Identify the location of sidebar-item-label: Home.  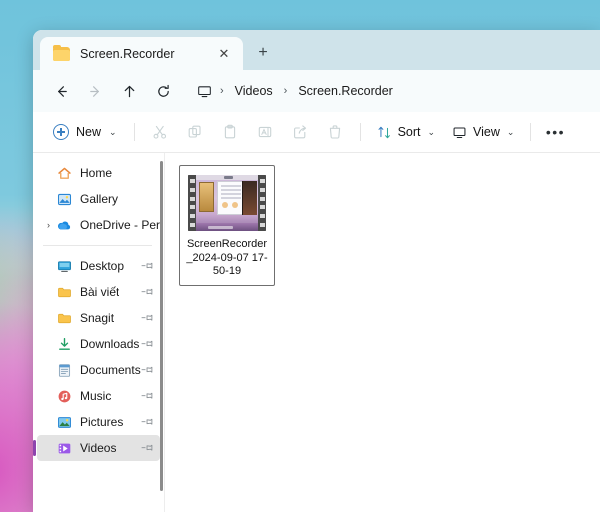
(96, 173).